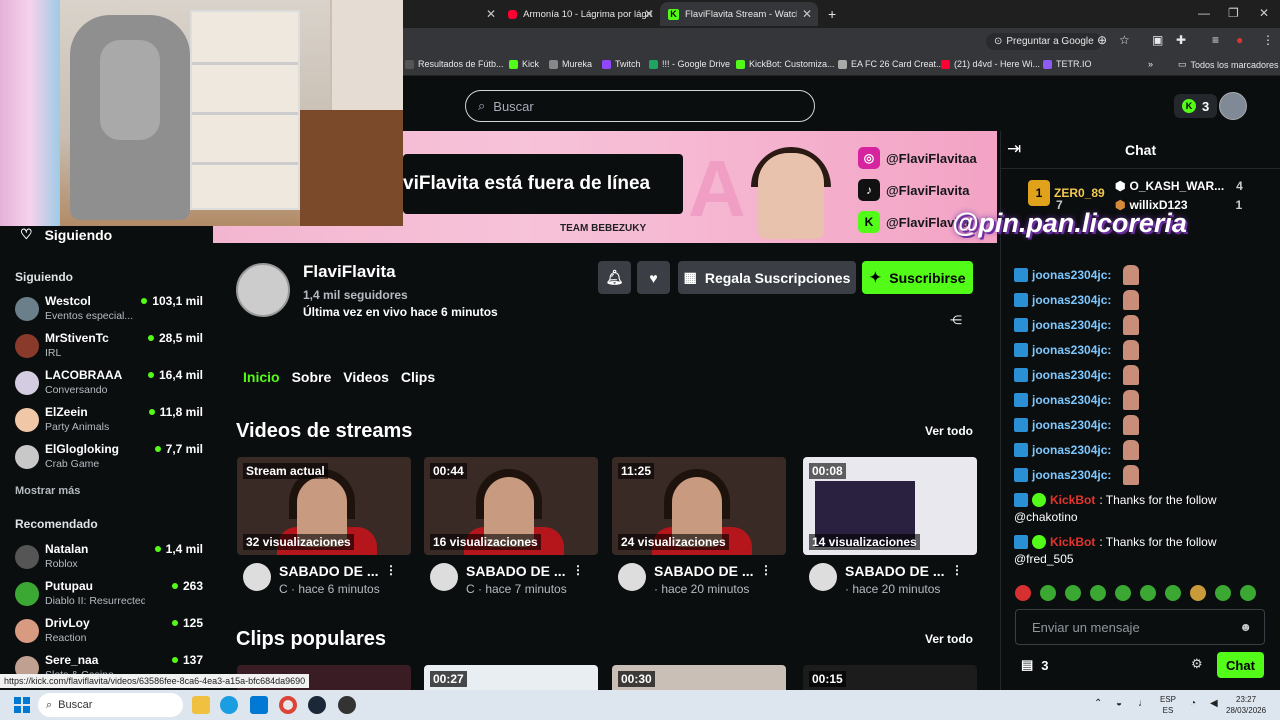  What do you see at coordinates (1168, 705) in the screenshot?
I see `language-indicator: ESP ES` at bounding box center [1168, 705].